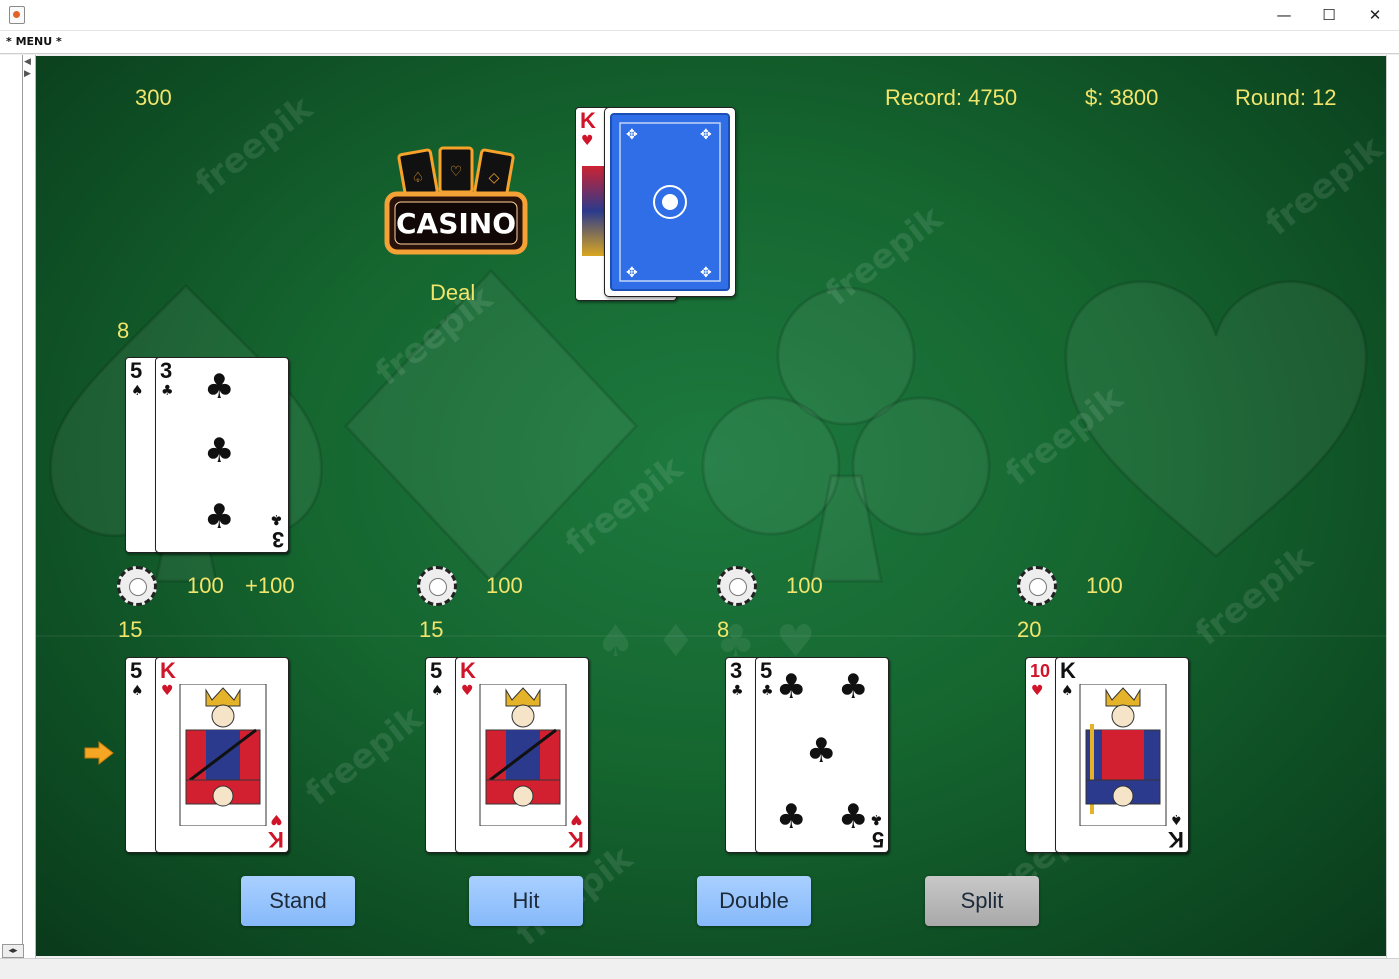 The height and width of the screenshot is (979, 1399). Describe the element at coordinates (1286, 97) in the screenshot. I see `round-label: Round: 12` at that location.